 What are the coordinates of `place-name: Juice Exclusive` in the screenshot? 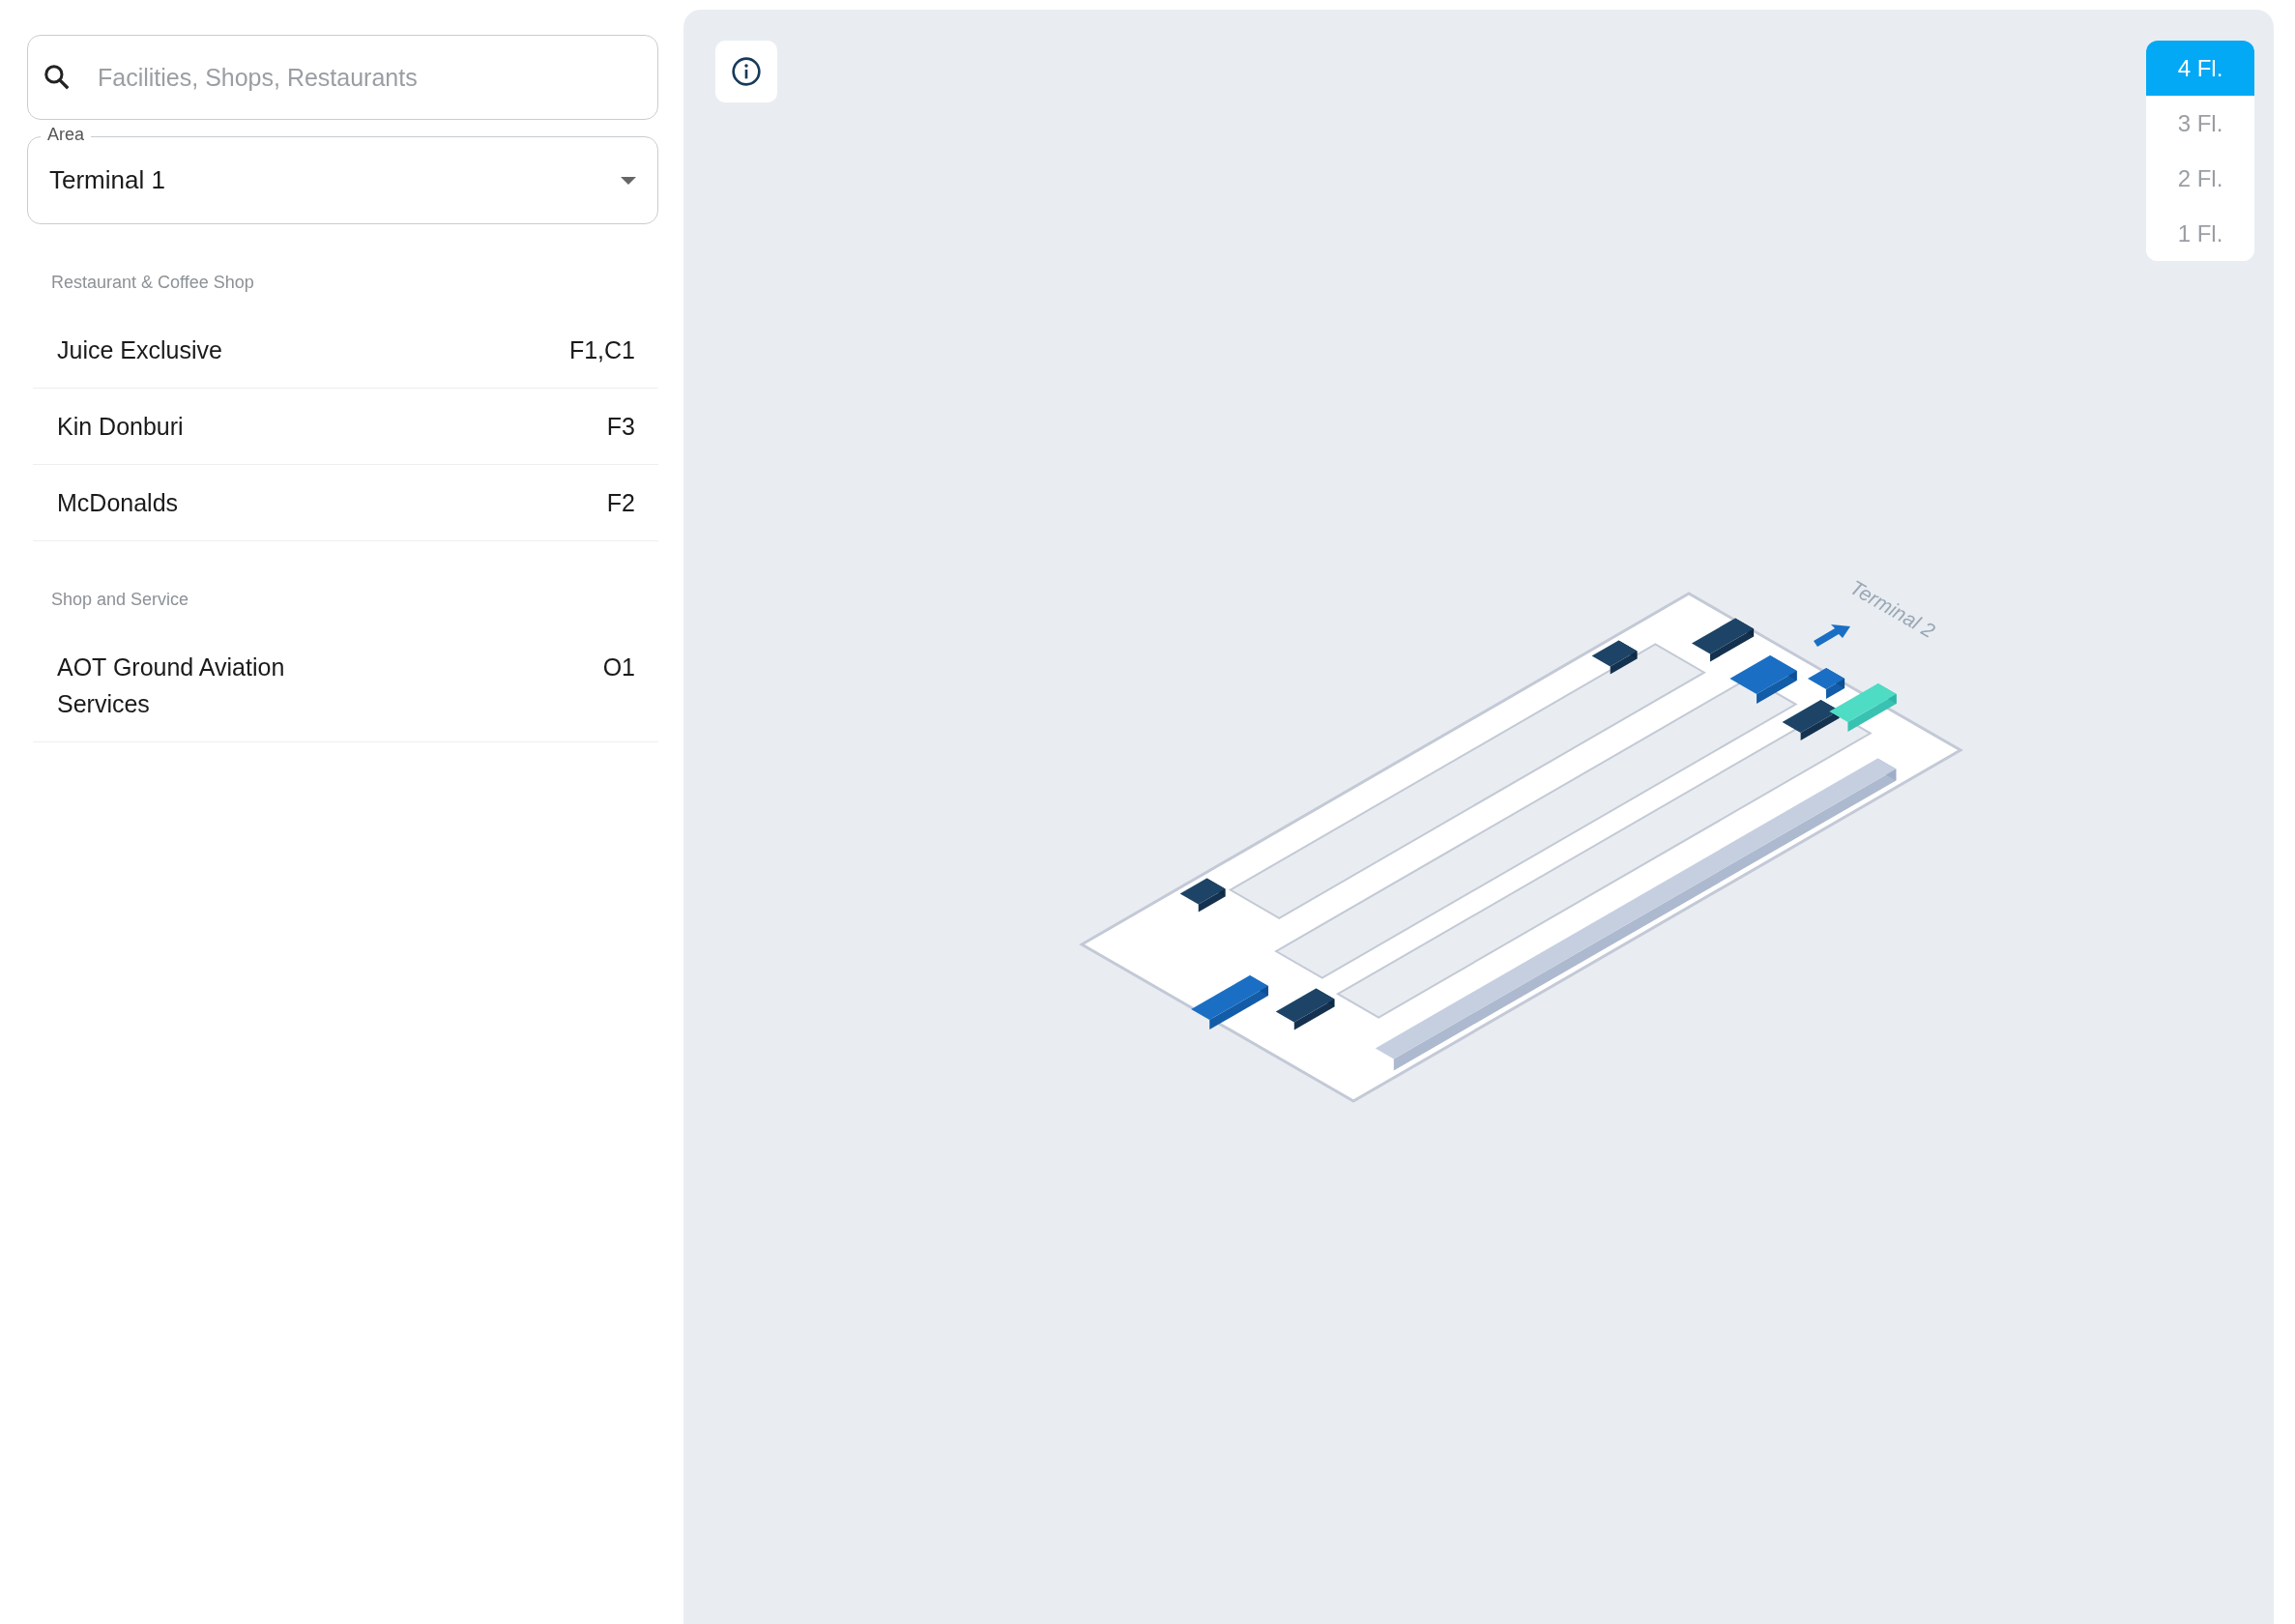 It's located at (139, 350).